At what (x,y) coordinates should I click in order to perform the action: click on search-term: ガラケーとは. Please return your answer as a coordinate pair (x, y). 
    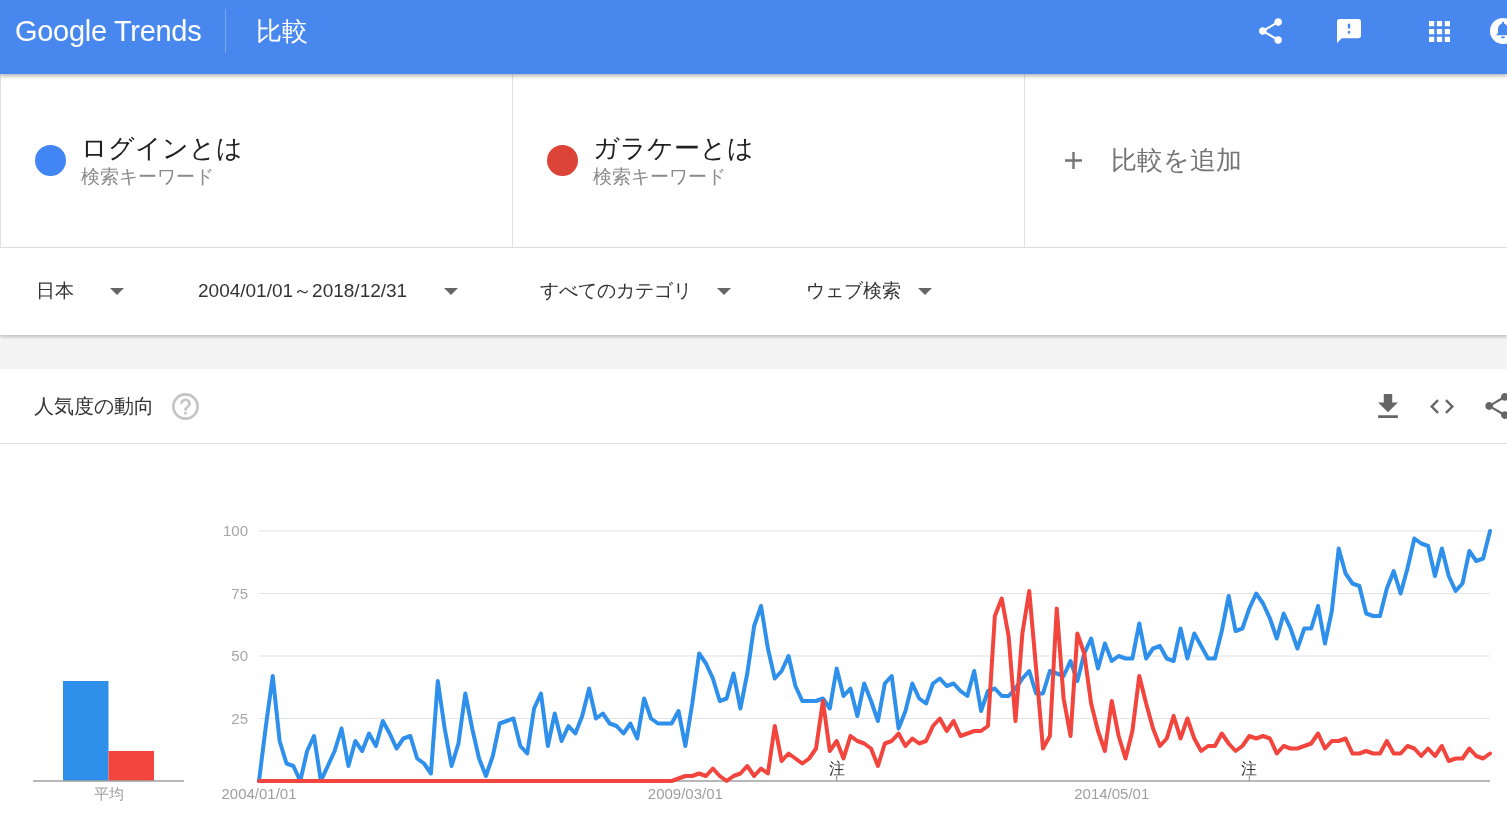
    Looking at the image, I should click on (673, 147).